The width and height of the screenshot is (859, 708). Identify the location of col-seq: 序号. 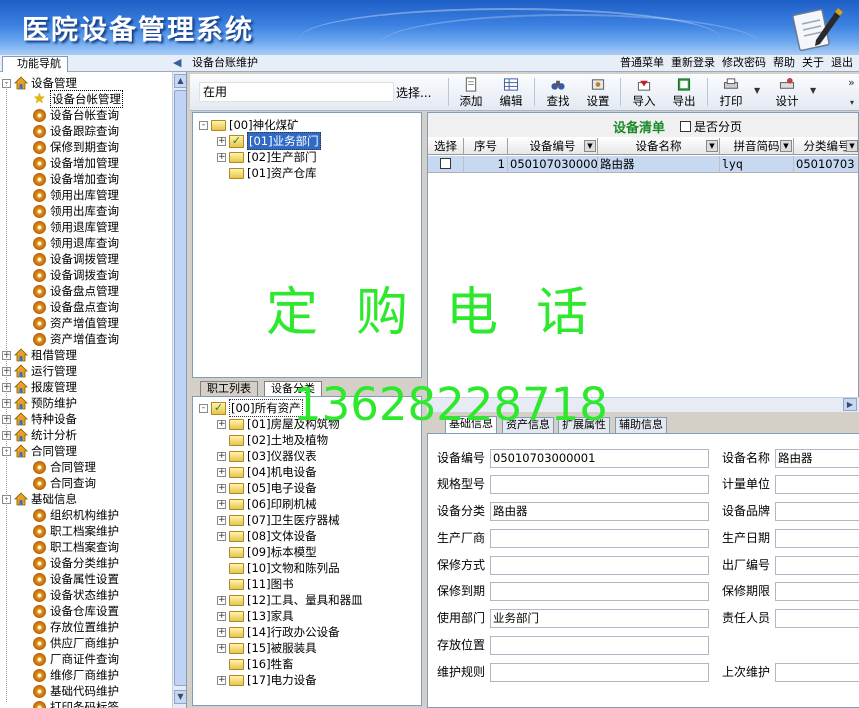
(486, 146).